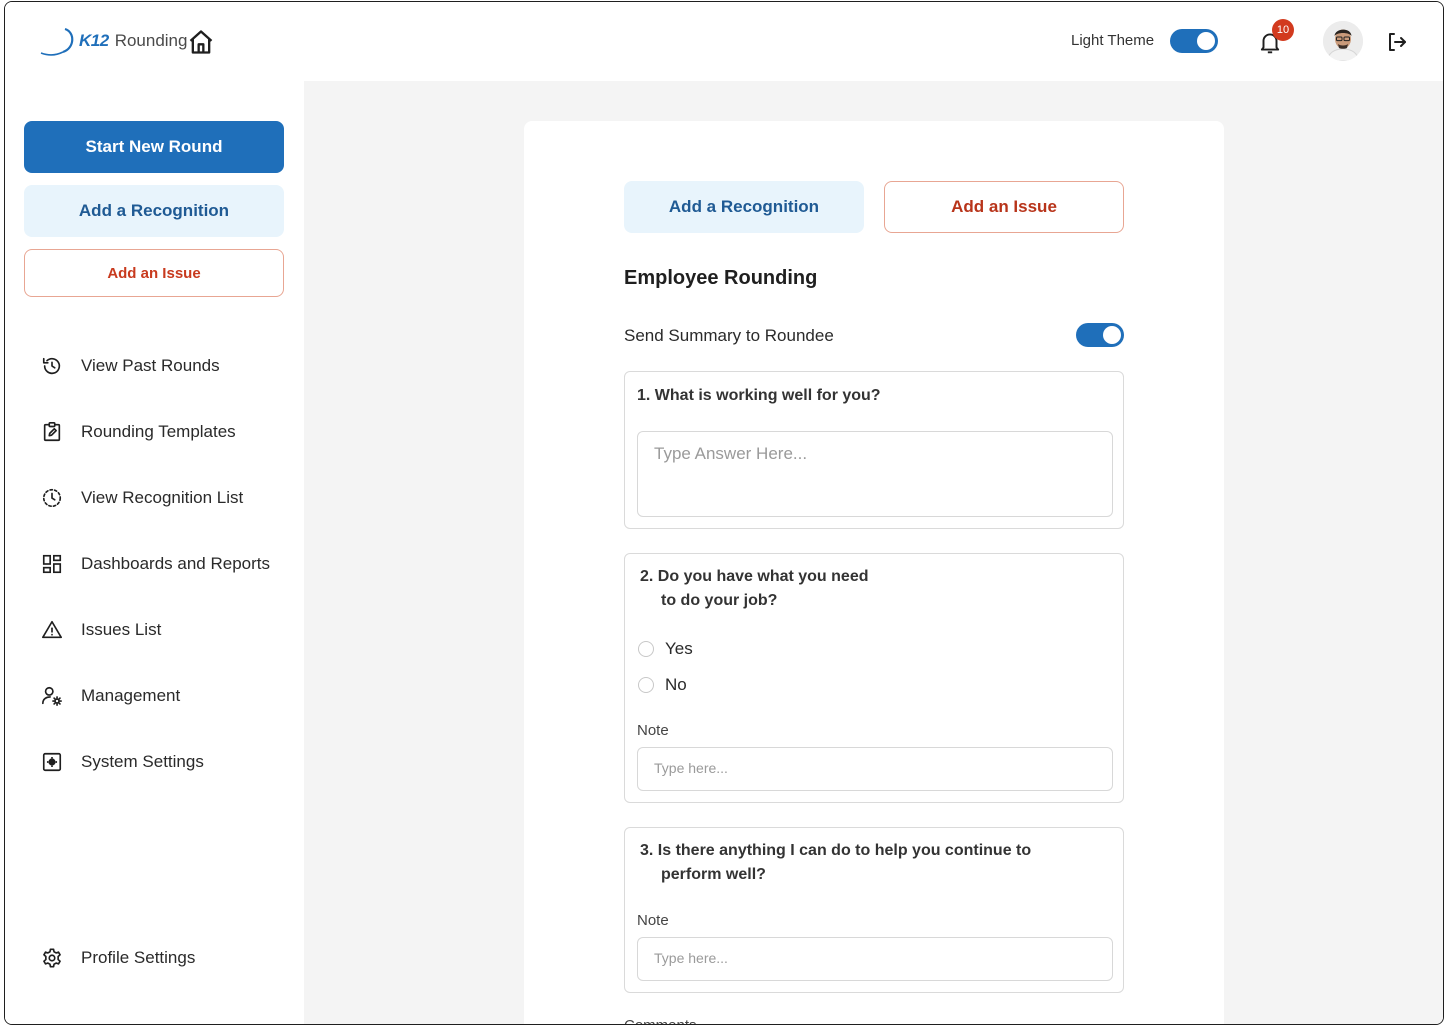 The width and height of the screenshot is (1448, 1032). Describe the element at coordinates (162, 497) in the screenshot. I see `sidebar-item-label: View Recognition List` at that location.